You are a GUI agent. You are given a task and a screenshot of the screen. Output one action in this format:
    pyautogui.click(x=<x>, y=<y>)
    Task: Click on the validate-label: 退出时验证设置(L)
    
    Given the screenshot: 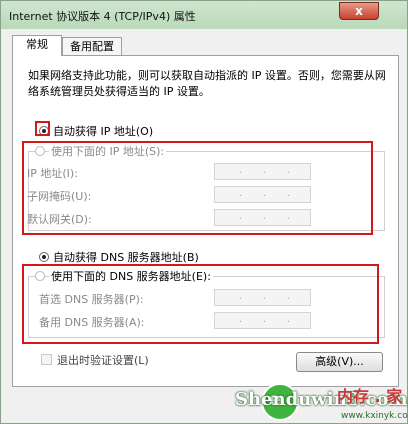 What is the action you would take?
    pyautogui.click(x=103, y=360)
    